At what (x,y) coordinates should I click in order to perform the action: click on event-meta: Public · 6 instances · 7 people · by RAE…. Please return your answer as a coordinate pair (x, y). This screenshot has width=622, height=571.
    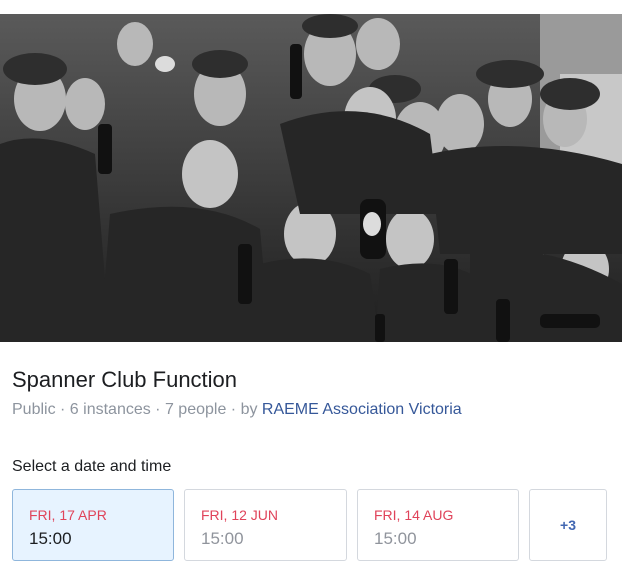
    Looking at the image, I should click on (237, 410).